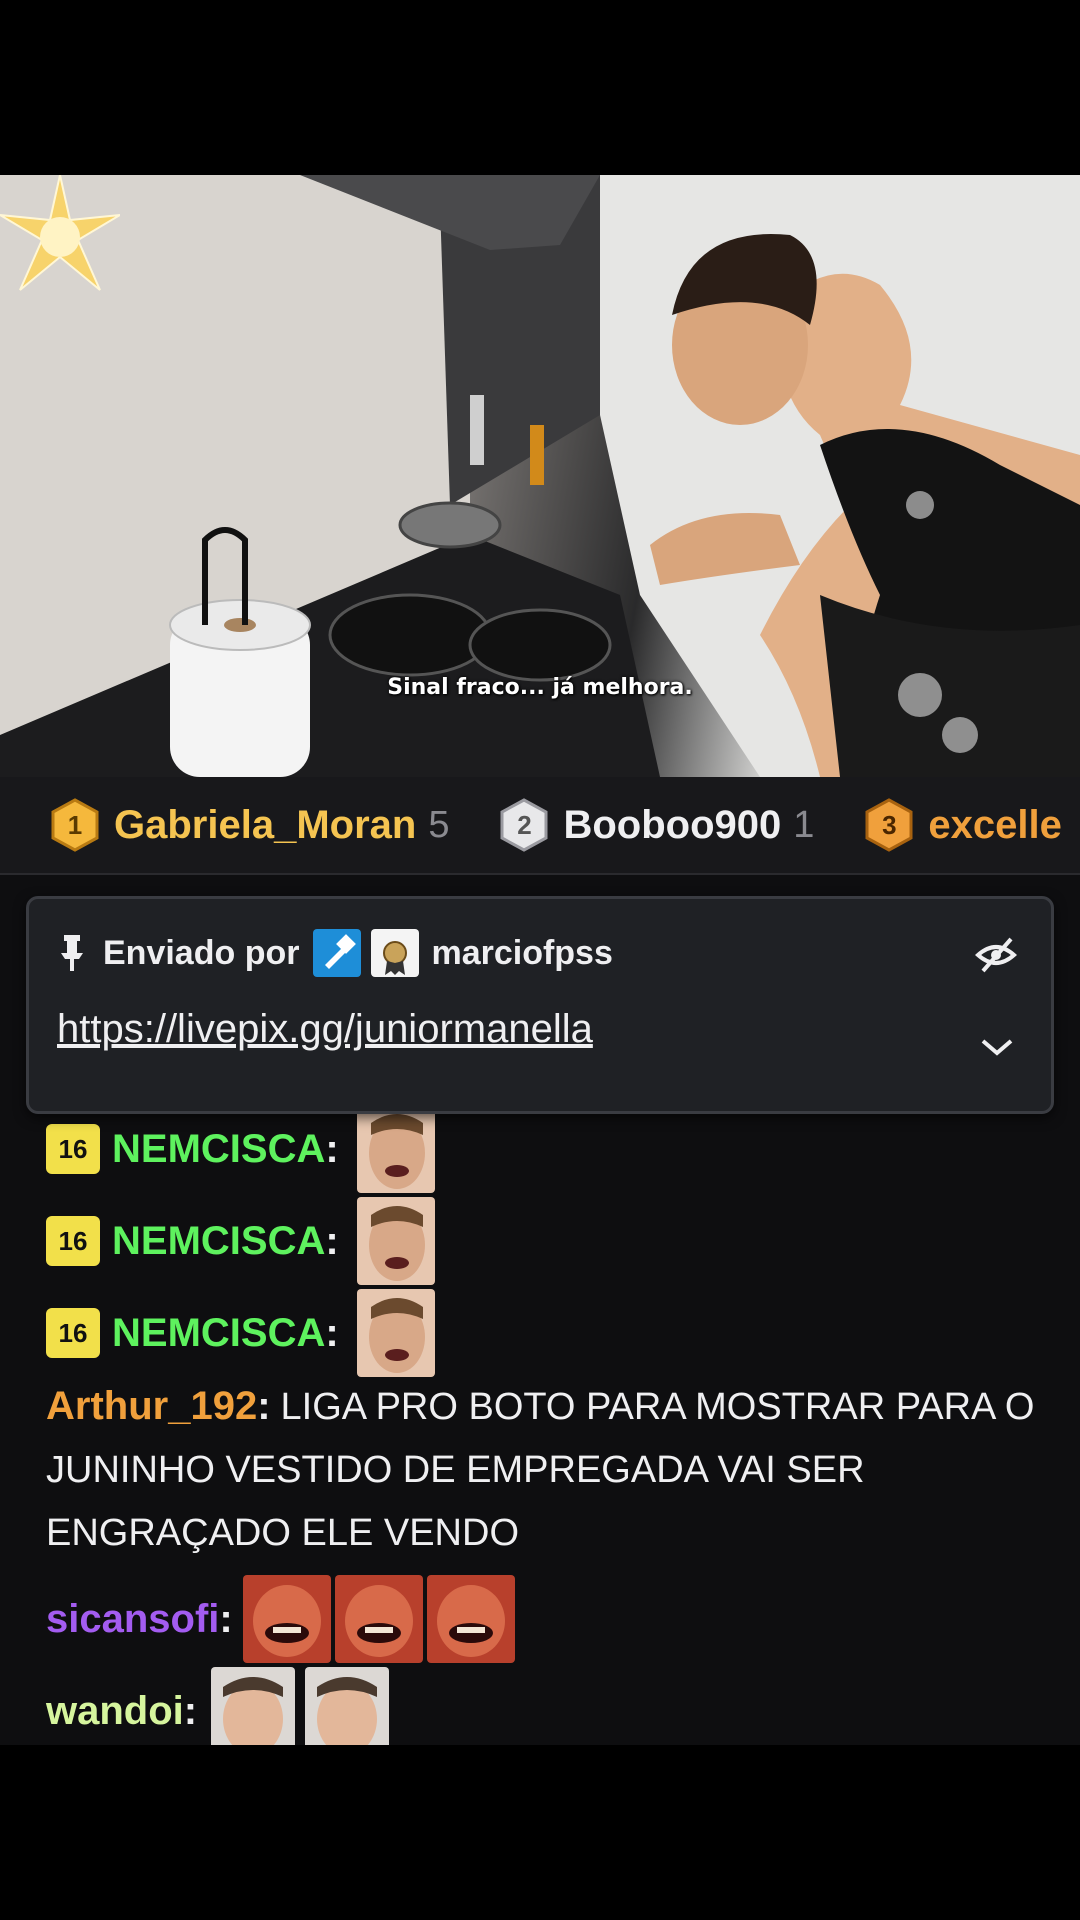 This screenshot has height=1920, width=1080. Describe the element at coordinates (439, 824) in the screenshot. I see `leaderboard-score: 5` at that location.